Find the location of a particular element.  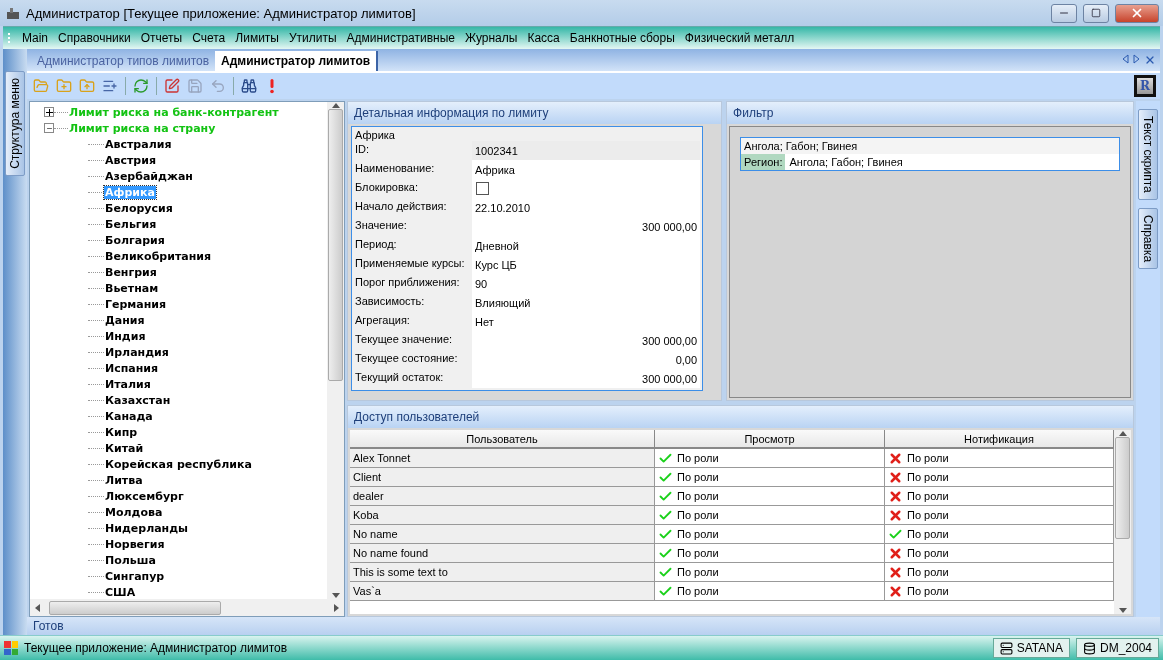

database-panel: DM_2004 is located at coordinates (1117, 648).